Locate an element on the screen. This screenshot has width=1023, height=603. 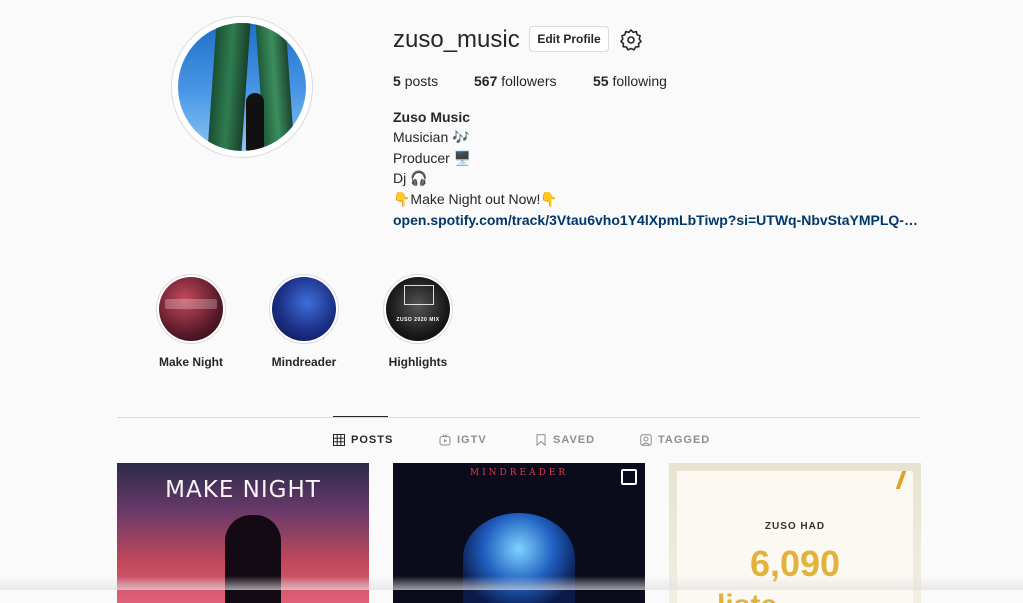
tab-label: TAGGED is located at coordinates (684, 440).